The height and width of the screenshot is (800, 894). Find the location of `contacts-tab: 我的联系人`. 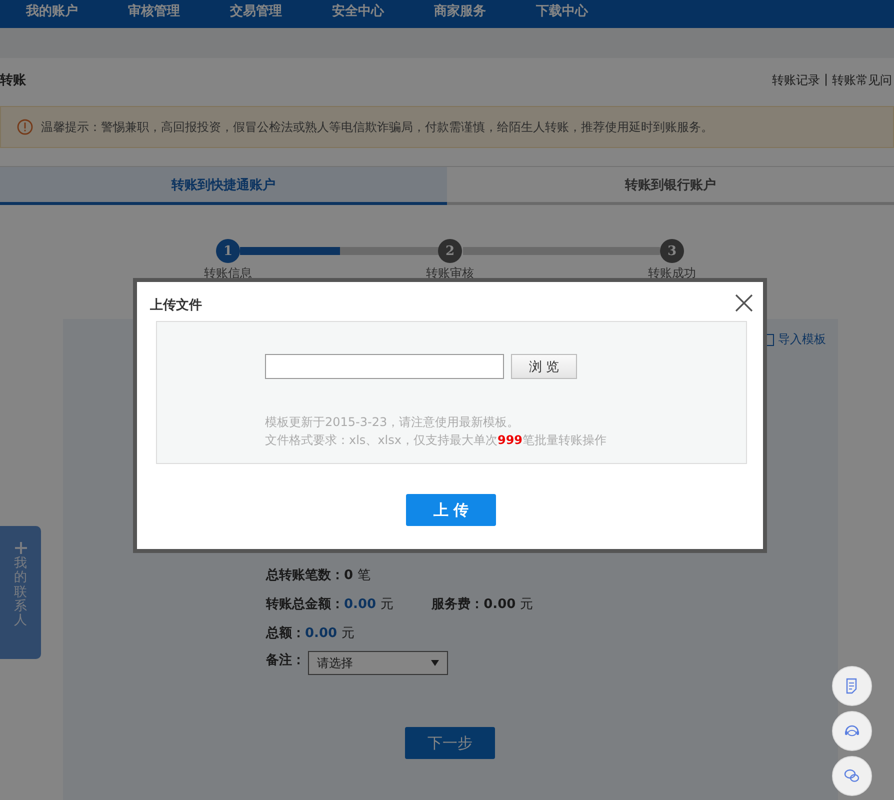

contacts-tab: 我的联系人 is located at coordinates (20, 592).